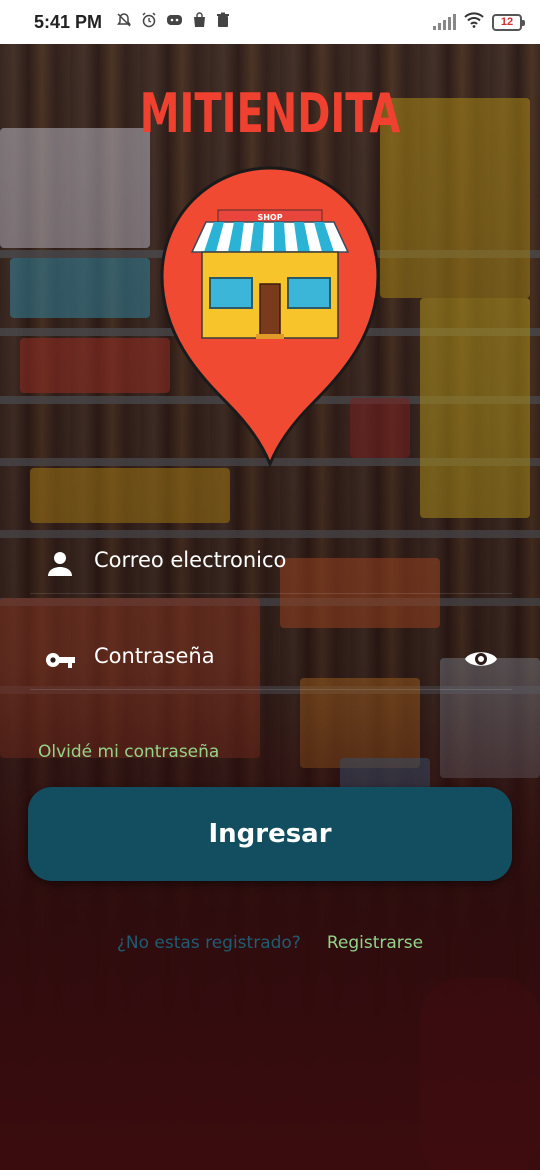 This screenshot has width=540, height=1170. Describe the element at coordinates (154, 656) in the screenshot. I see `password-placeholder: Contraseña` at that location.